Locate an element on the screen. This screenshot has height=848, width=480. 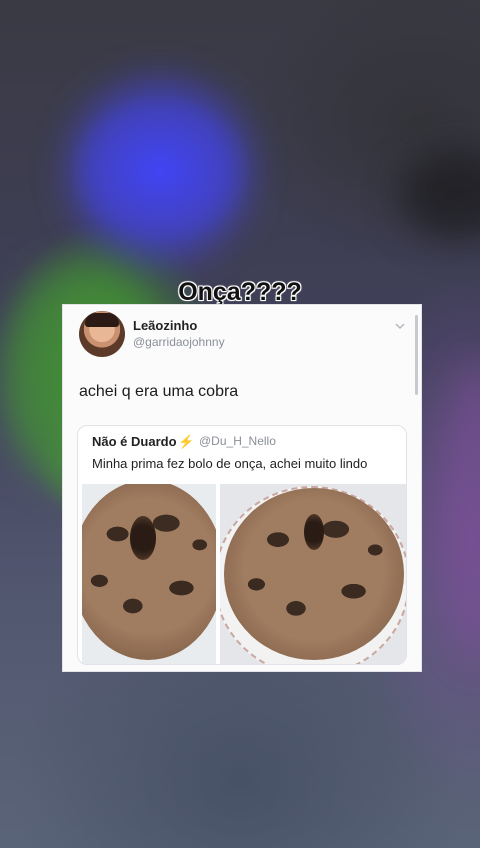
tweet-handle: @garridaojohnny is located at coordinates (179, 342).